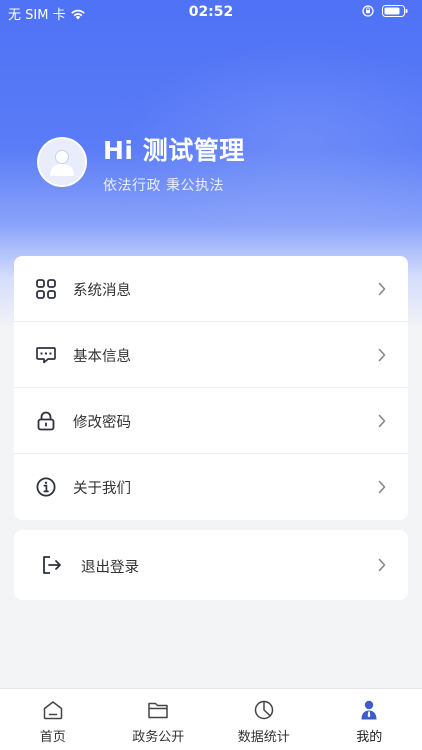 This screenshot has height=750, width=422. I want to click on tab-label: 首页, so click(52, 737).